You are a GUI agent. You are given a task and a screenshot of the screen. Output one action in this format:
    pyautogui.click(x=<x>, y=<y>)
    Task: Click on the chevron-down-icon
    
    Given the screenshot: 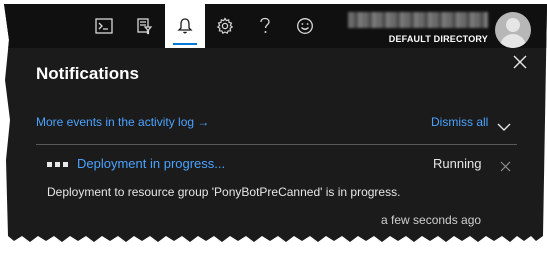 What is the action you would take?
    pyautogui.click(x=504, y=126)
    